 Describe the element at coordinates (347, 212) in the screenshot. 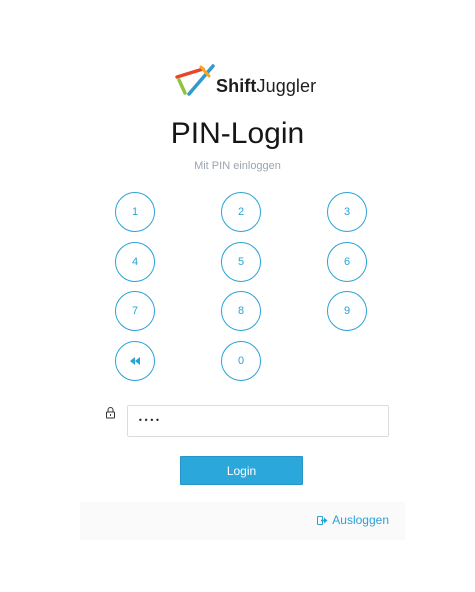

I see `key-3: 3` at that location.